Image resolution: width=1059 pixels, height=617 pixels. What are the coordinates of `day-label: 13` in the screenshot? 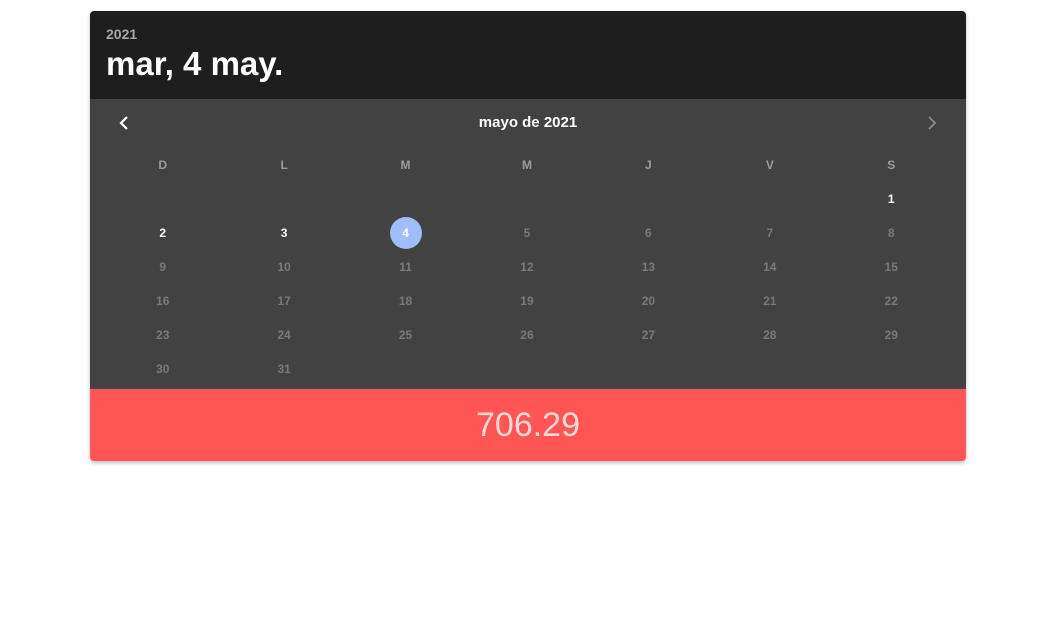 It's located at (648, 267).